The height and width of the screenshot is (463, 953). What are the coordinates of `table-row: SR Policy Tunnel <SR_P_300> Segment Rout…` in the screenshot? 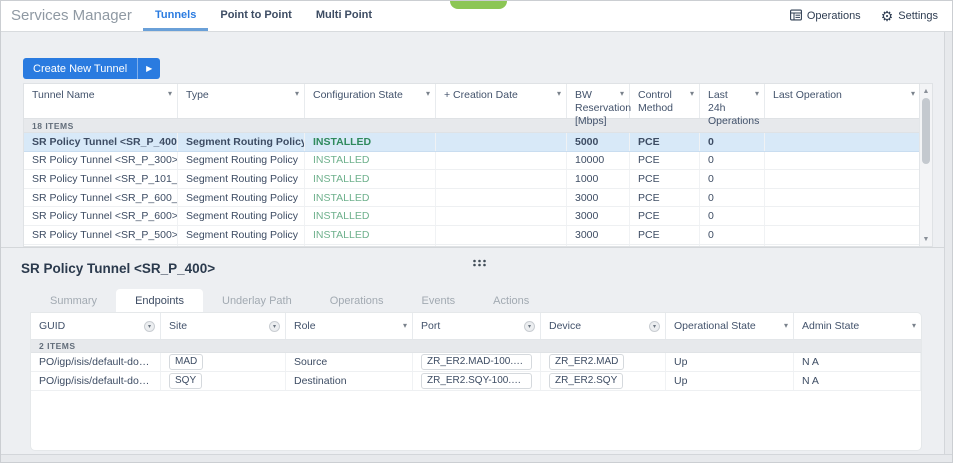 It's located at (472, 161).